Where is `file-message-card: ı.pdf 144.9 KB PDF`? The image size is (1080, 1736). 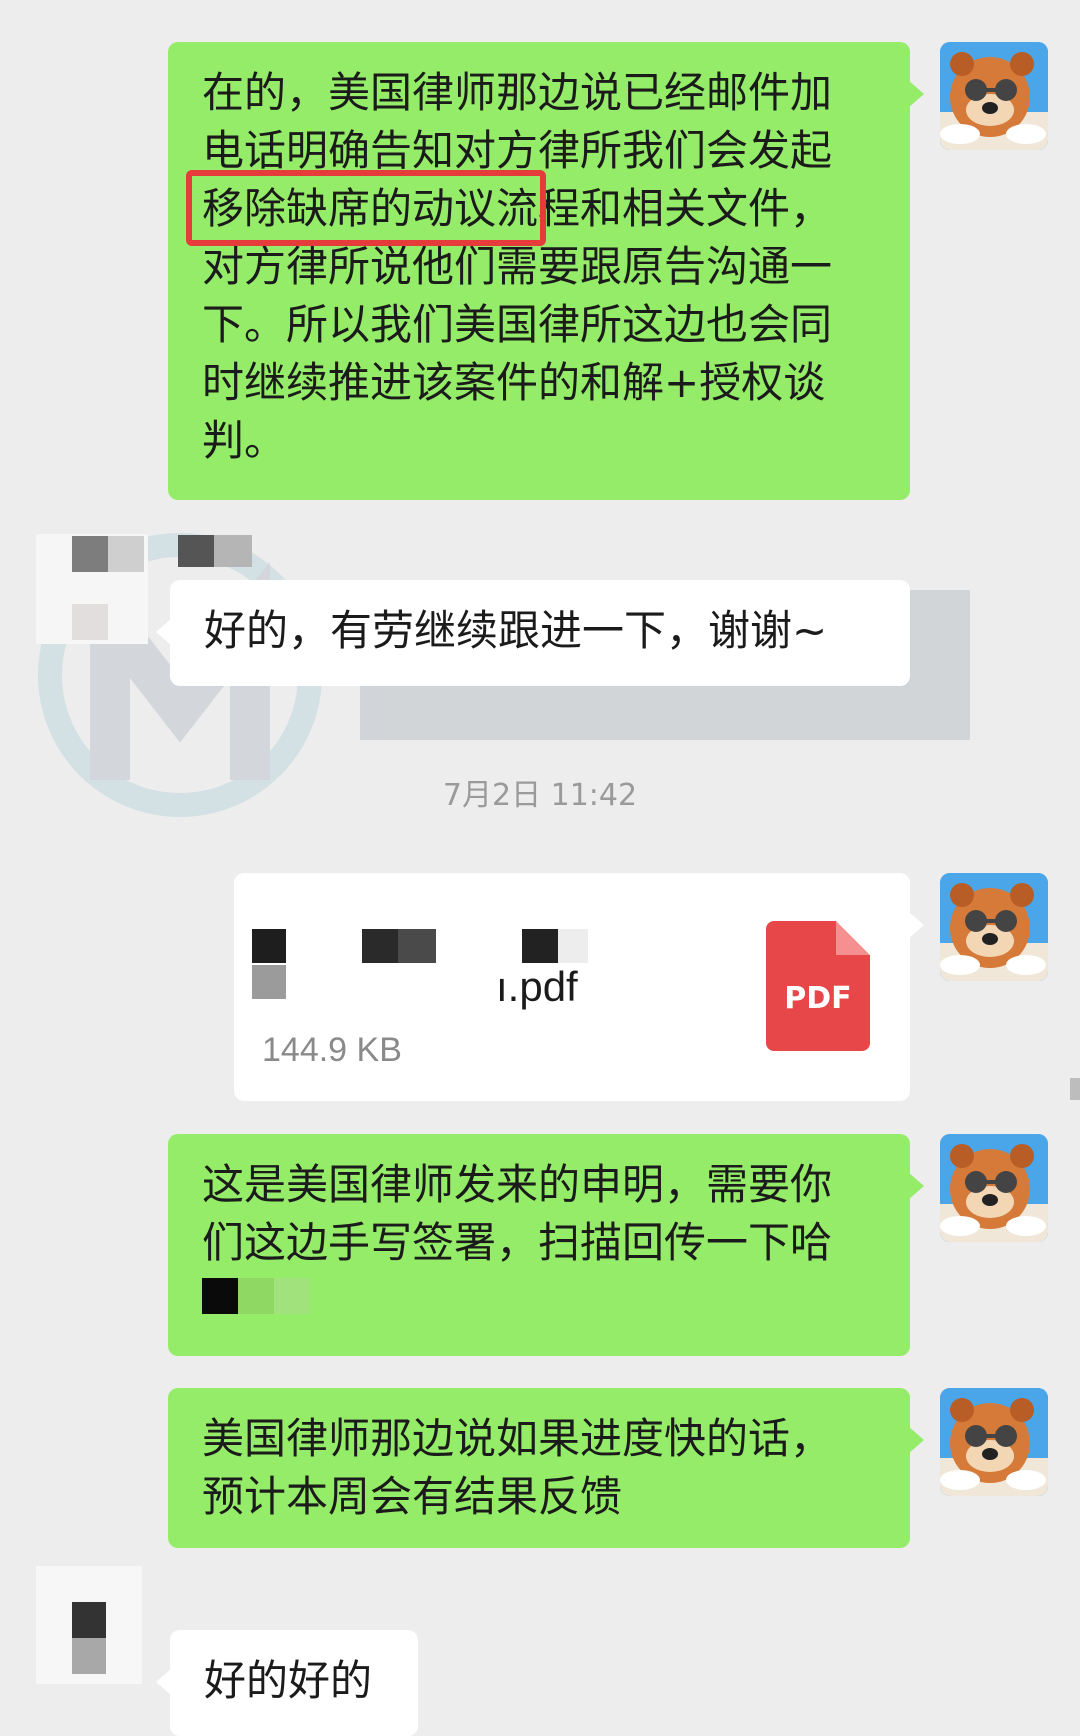
file-message-card: ı.pdf 144.9 KB PDF is located at coordinates (579, 987).